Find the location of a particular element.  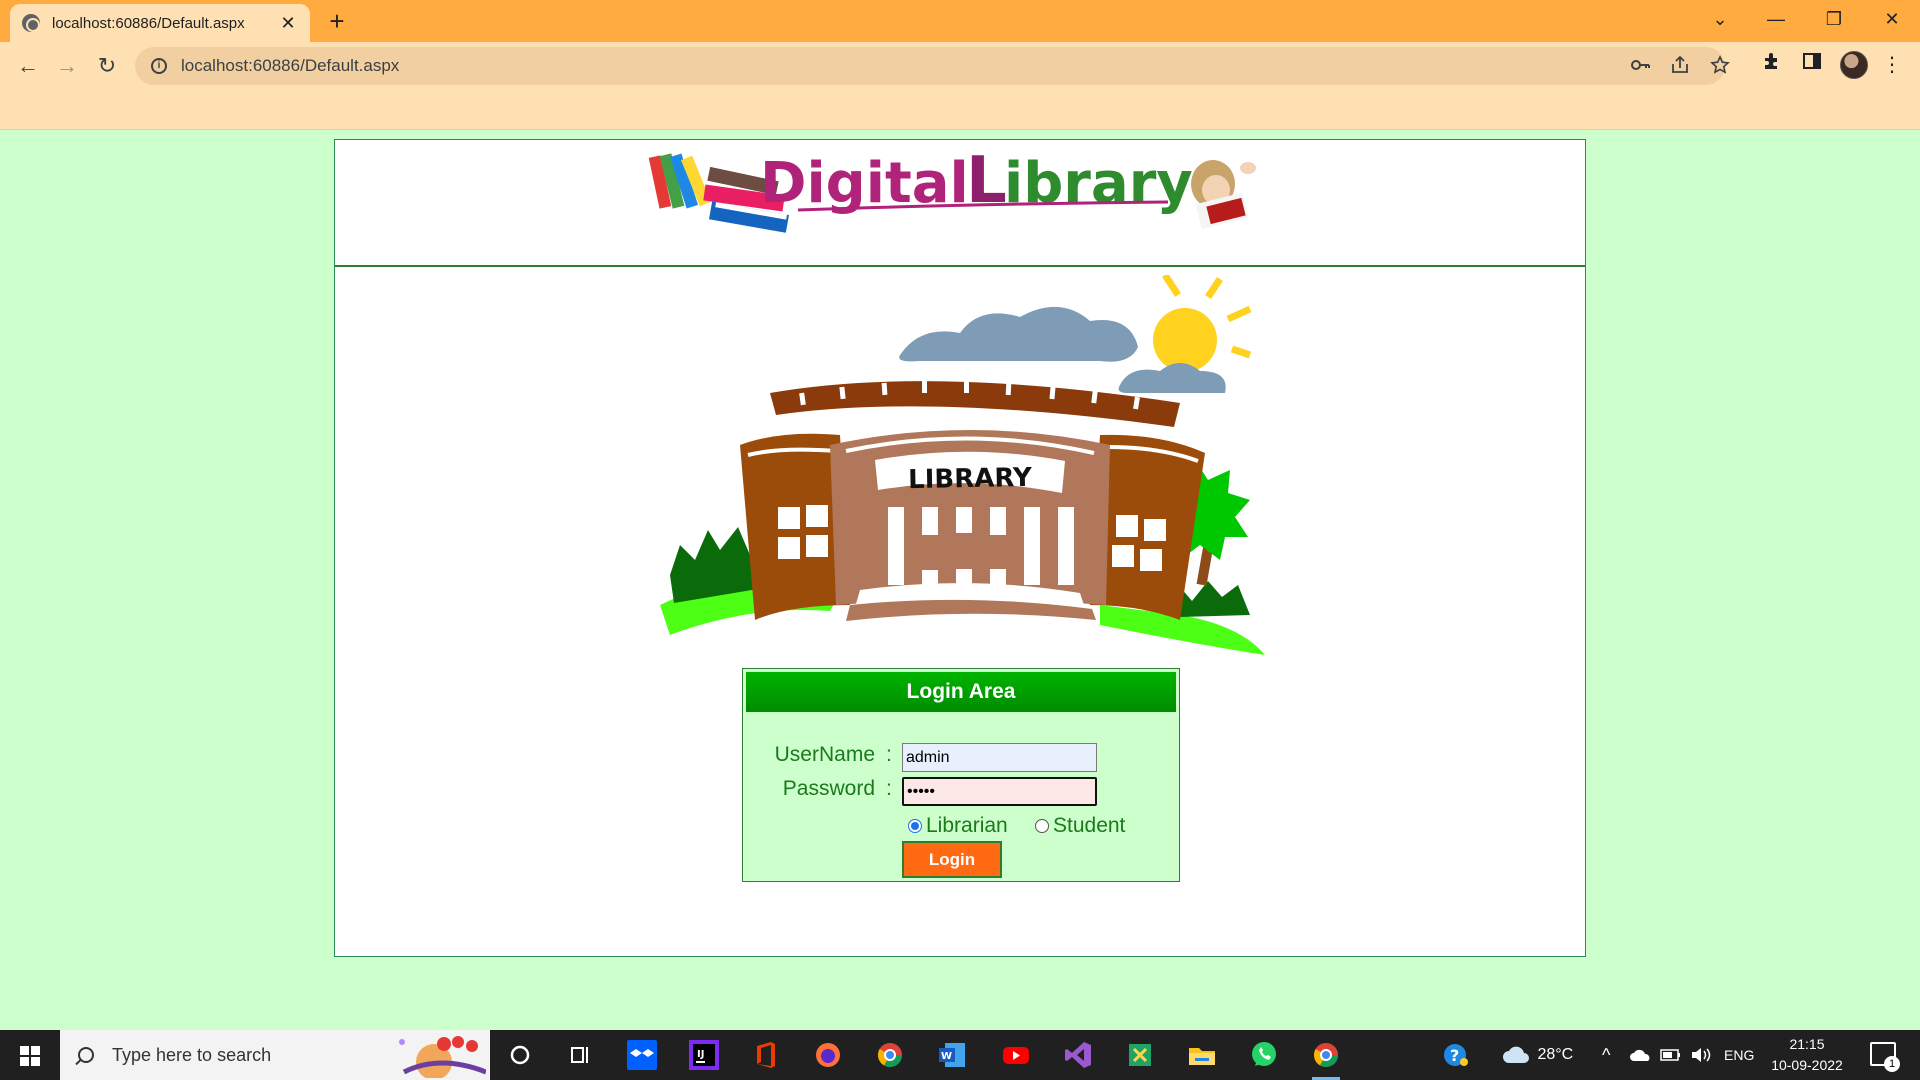

extensions-icon is located at coordinates (1772, 65).